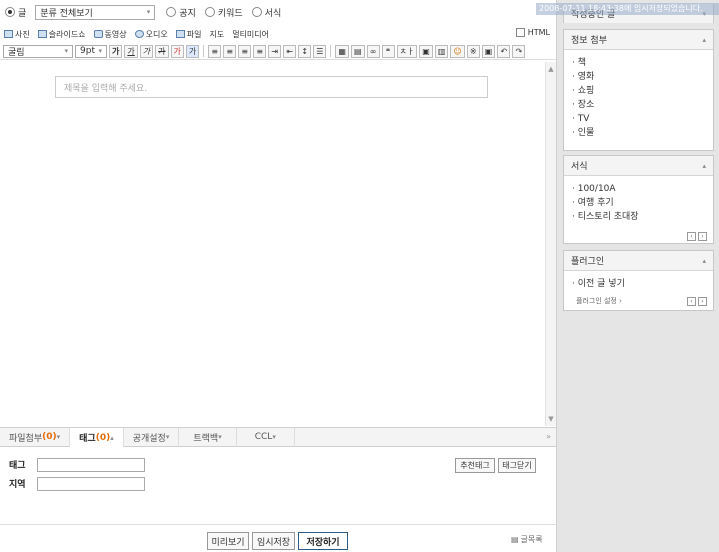 Image resolution: width=719 pixels, height=552 pixels. What do you see at coordinates (519, 51) in the screenshot?
I see `redo-button: ↷` at bounding box center [519, 51].